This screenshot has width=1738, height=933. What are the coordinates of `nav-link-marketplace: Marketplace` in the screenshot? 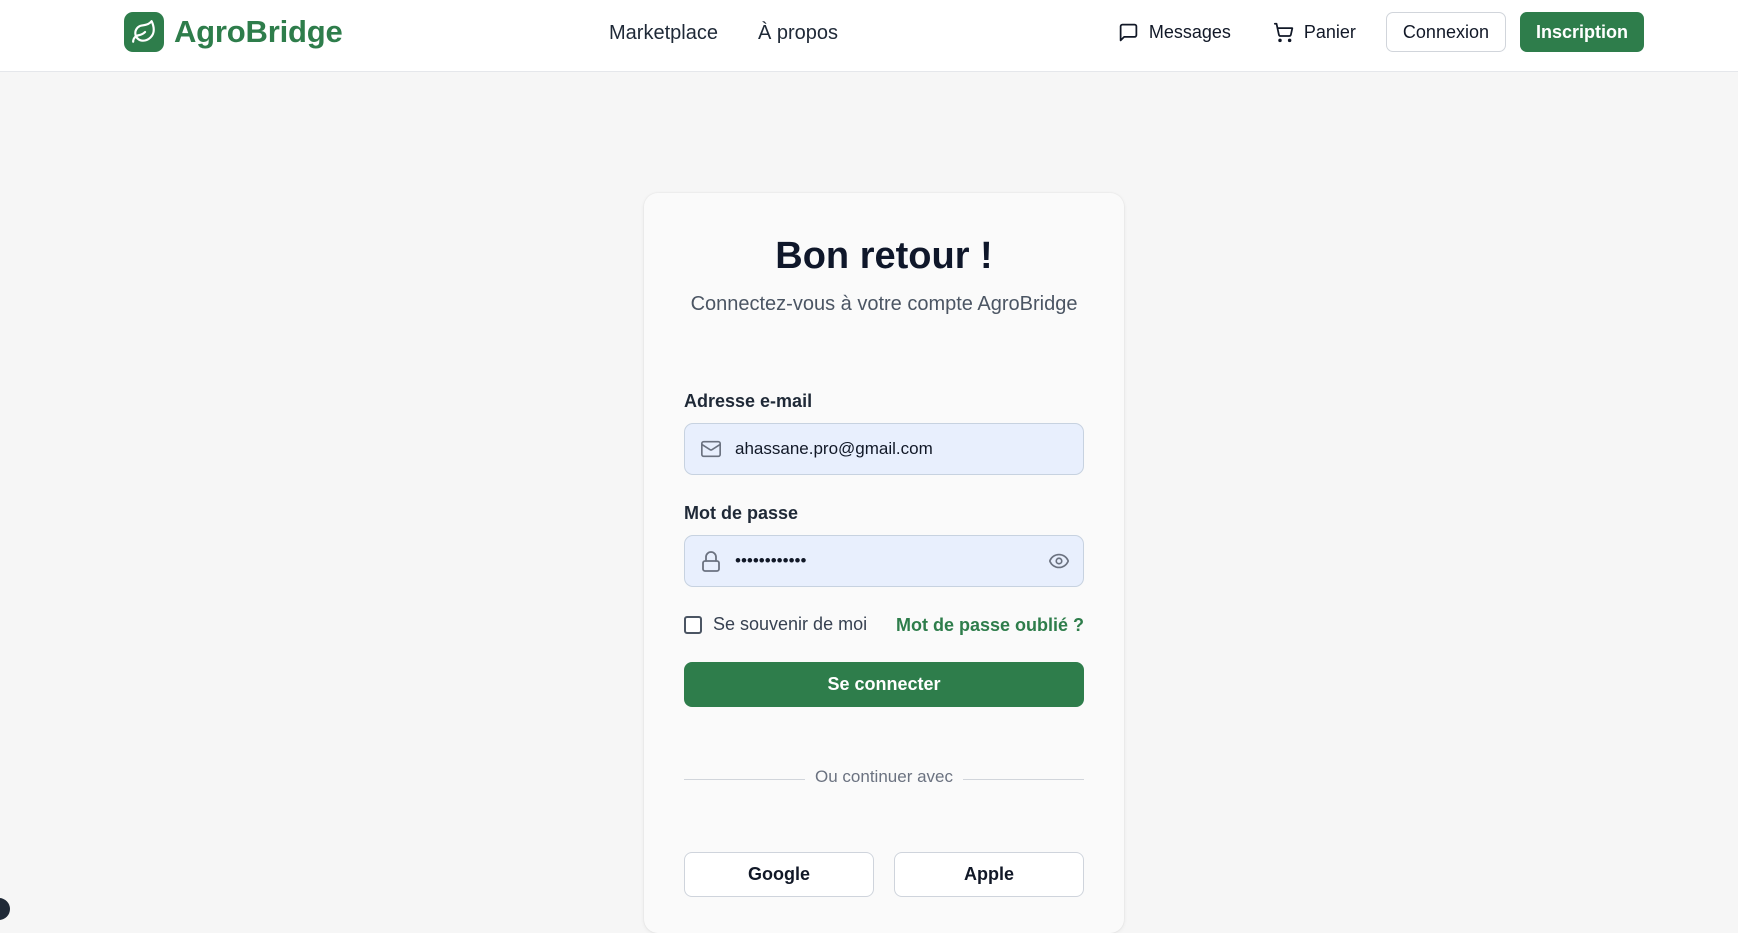 It's located at (663, 33).